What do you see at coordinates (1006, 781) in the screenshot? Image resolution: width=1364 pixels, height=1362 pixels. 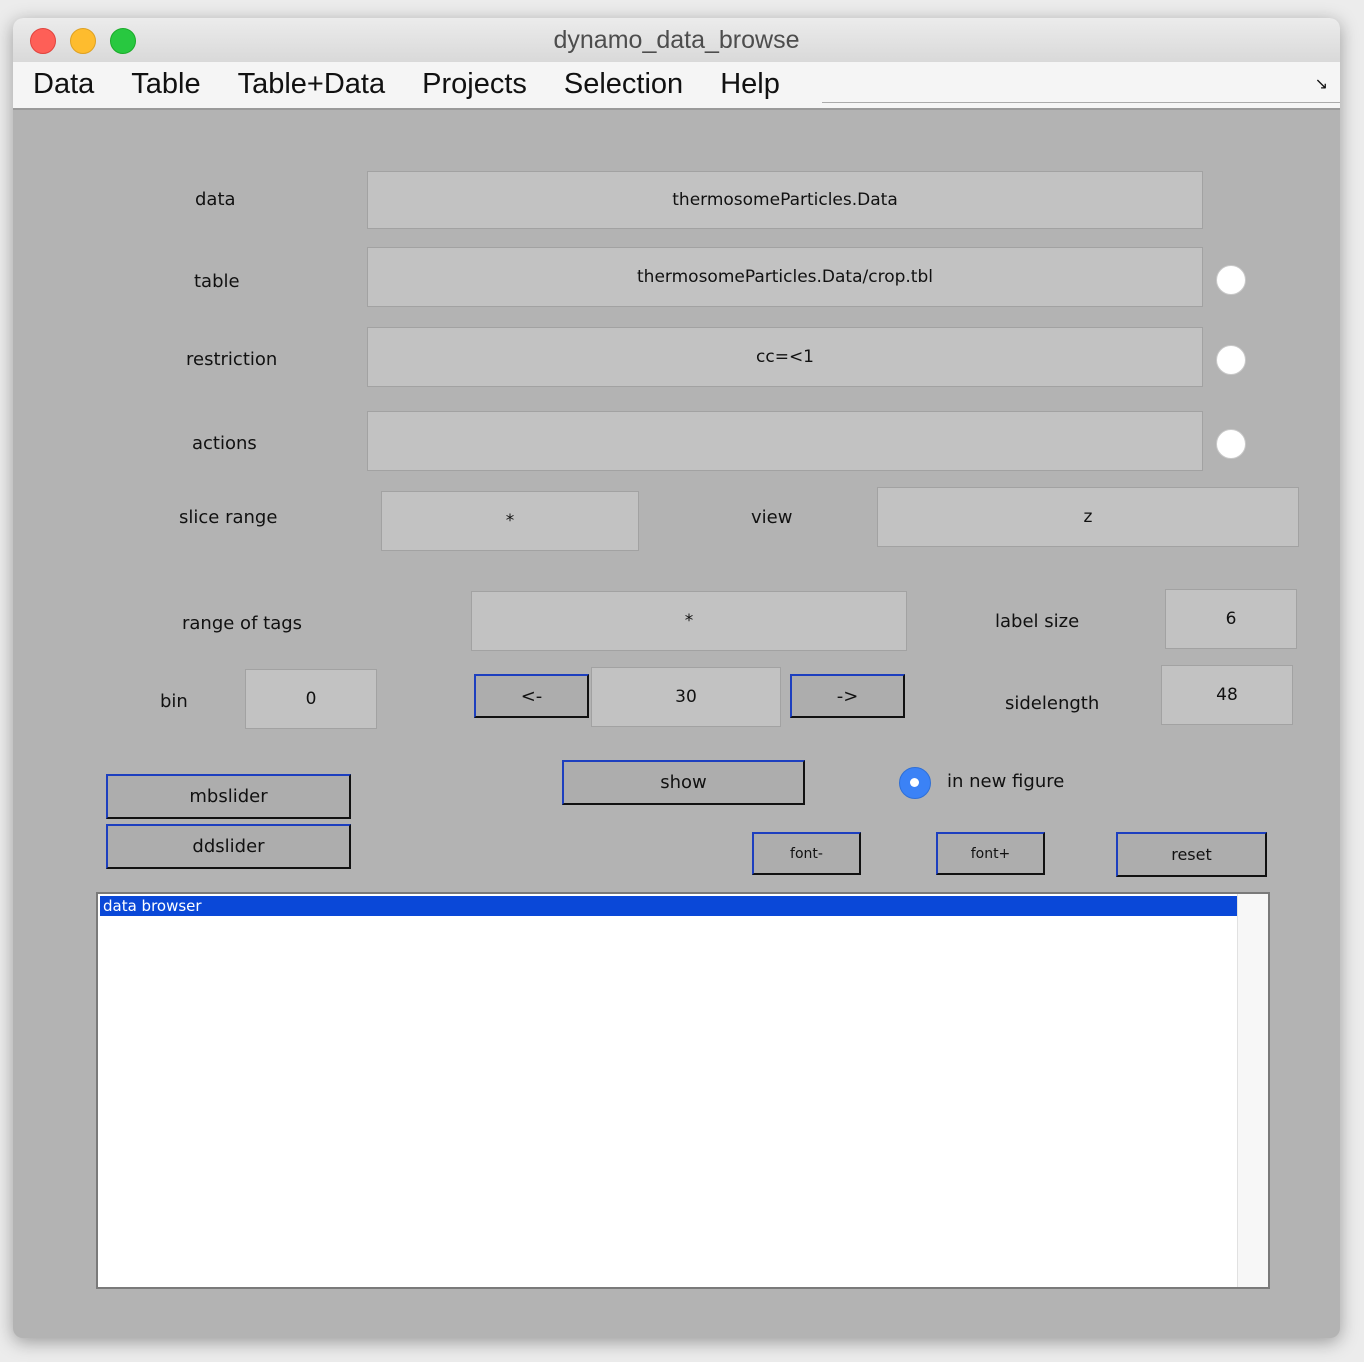 I see `in-new-figure-label: in new figure` at bounding box center [1006, 781].